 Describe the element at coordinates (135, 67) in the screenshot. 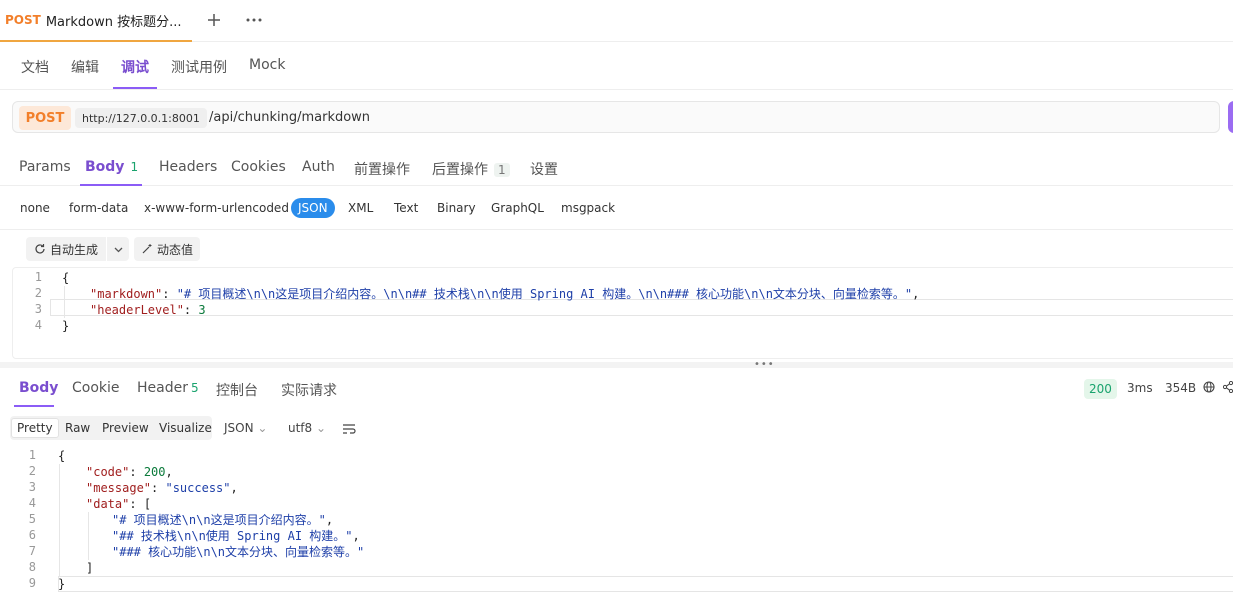

I see `tab-debug: 调试` at that location.